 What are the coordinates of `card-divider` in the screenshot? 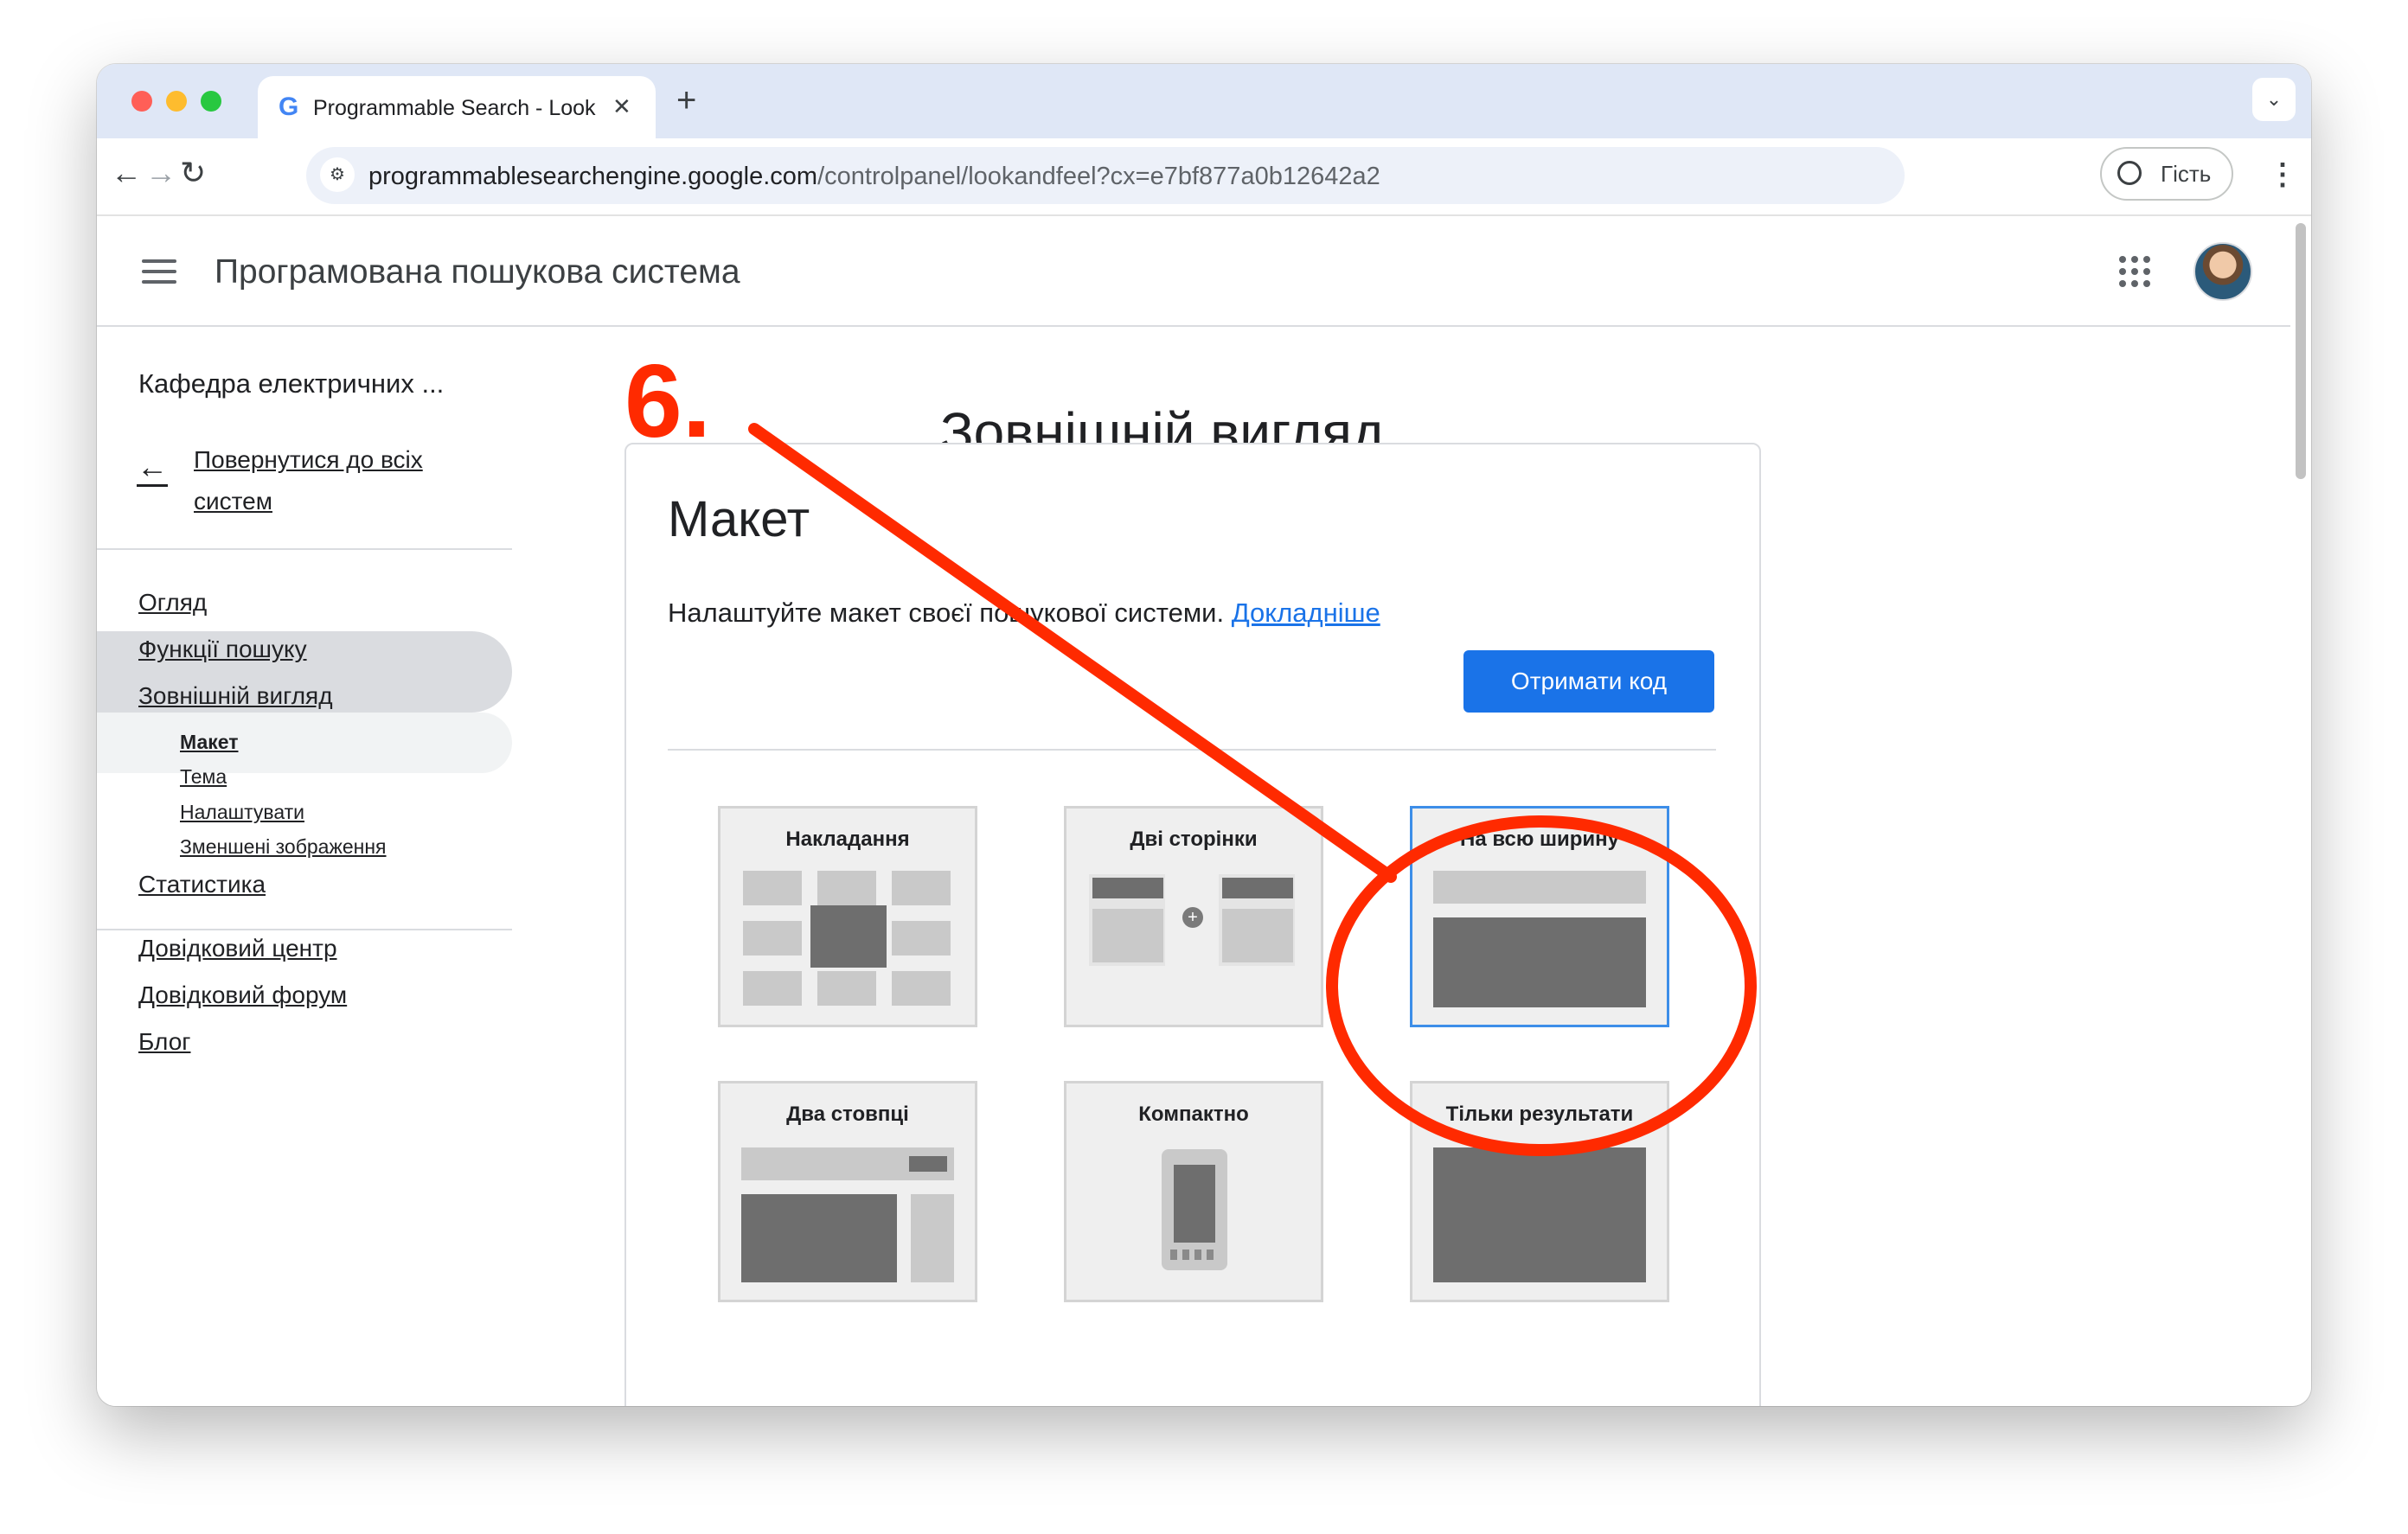 It's located at (1192, 750).